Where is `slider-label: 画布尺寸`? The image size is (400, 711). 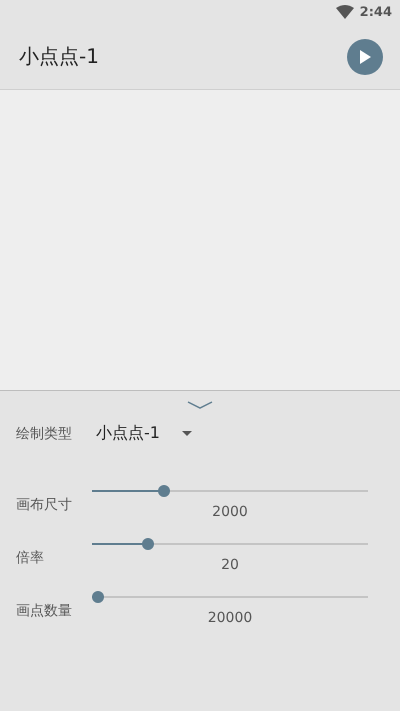
slider-label: 画布尺寸 is located at coordinates (44, 505).